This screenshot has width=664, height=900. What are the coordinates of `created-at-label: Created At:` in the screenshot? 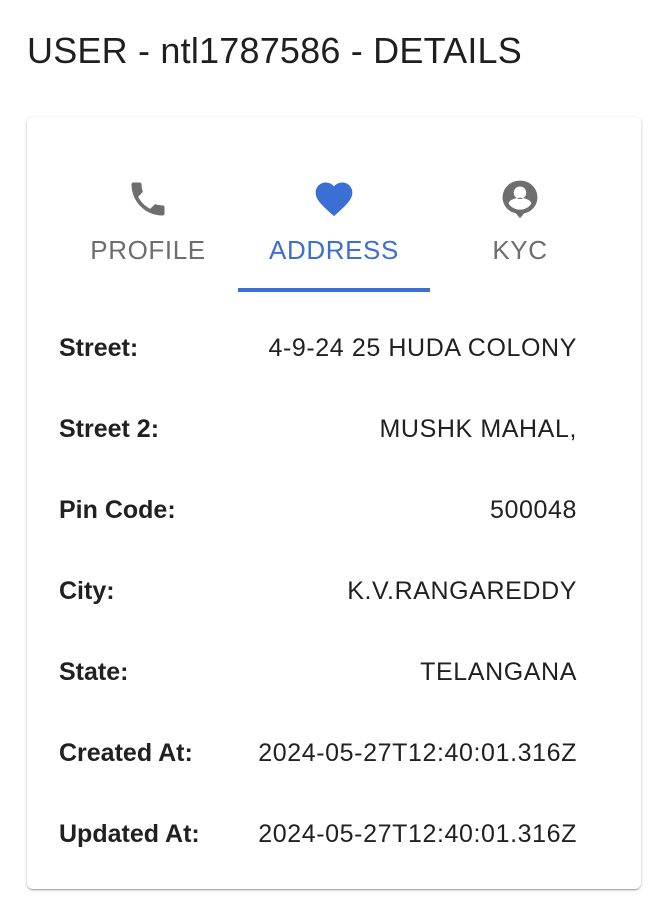 It's located at (126, 753).